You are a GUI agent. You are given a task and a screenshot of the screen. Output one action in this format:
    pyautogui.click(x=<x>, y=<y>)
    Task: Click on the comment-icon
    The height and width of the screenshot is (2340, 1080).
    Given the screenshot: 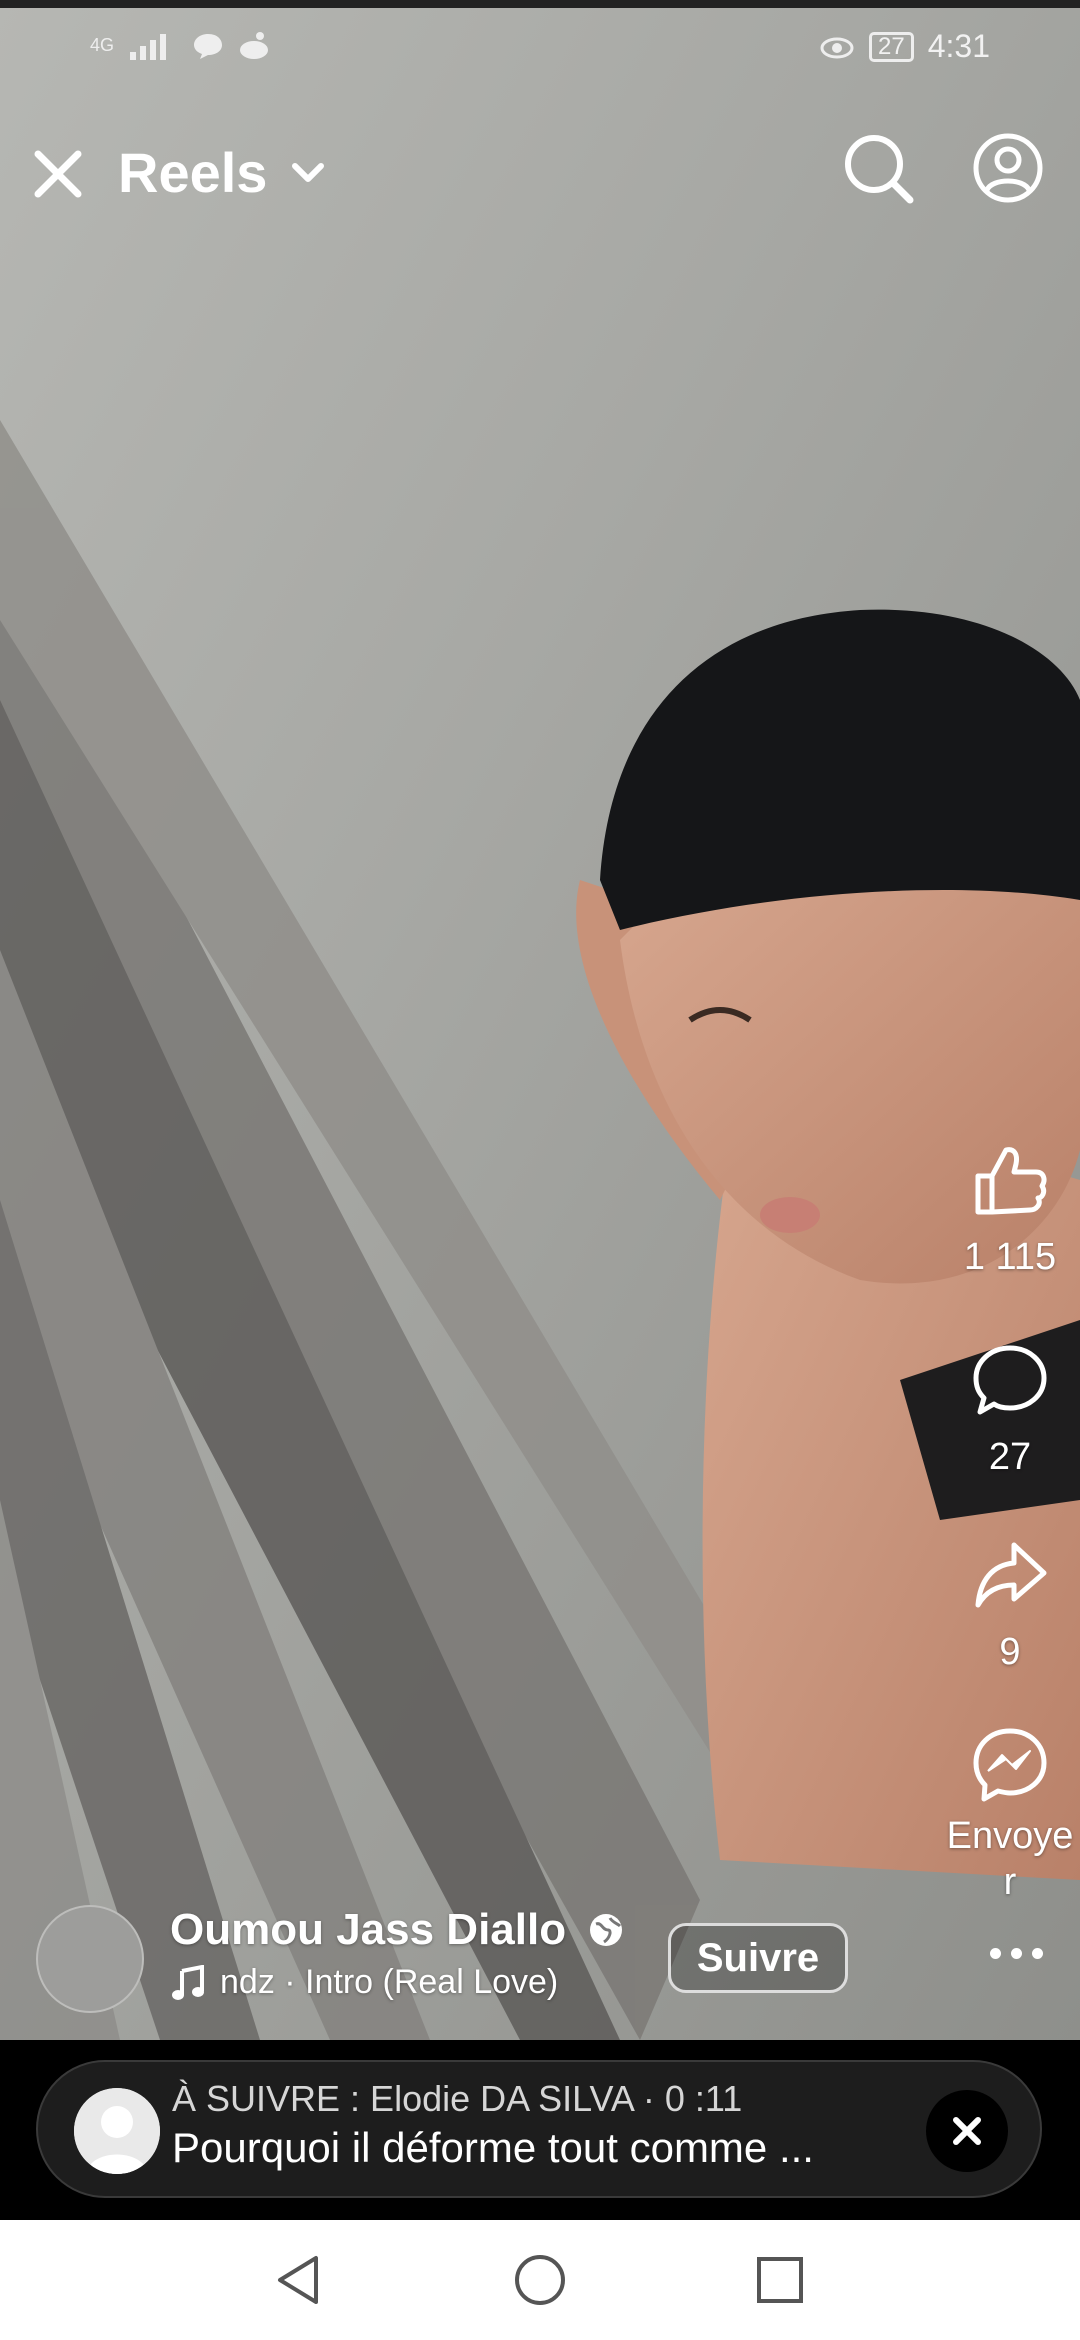 What is the action you would take?
    pyautogui.click(x=1010, y=1380)
    